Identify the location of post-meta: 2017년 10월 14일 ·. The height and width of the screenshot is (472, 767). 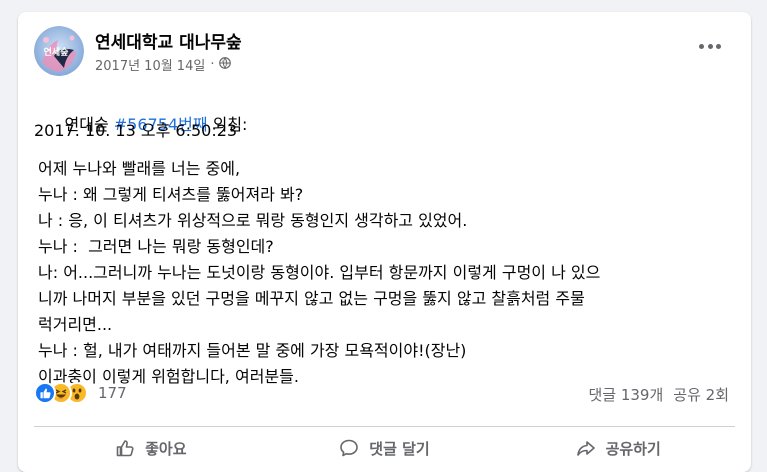
(163, 64).